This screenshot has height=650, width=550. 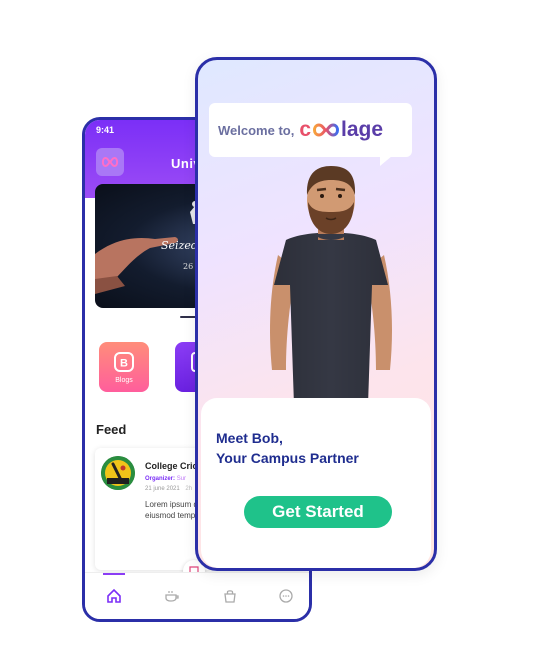 What do you see at coordinates (318, 512) in the screenshot?
I see `get-started-button: Get Started` at bounding box center [318, 512].